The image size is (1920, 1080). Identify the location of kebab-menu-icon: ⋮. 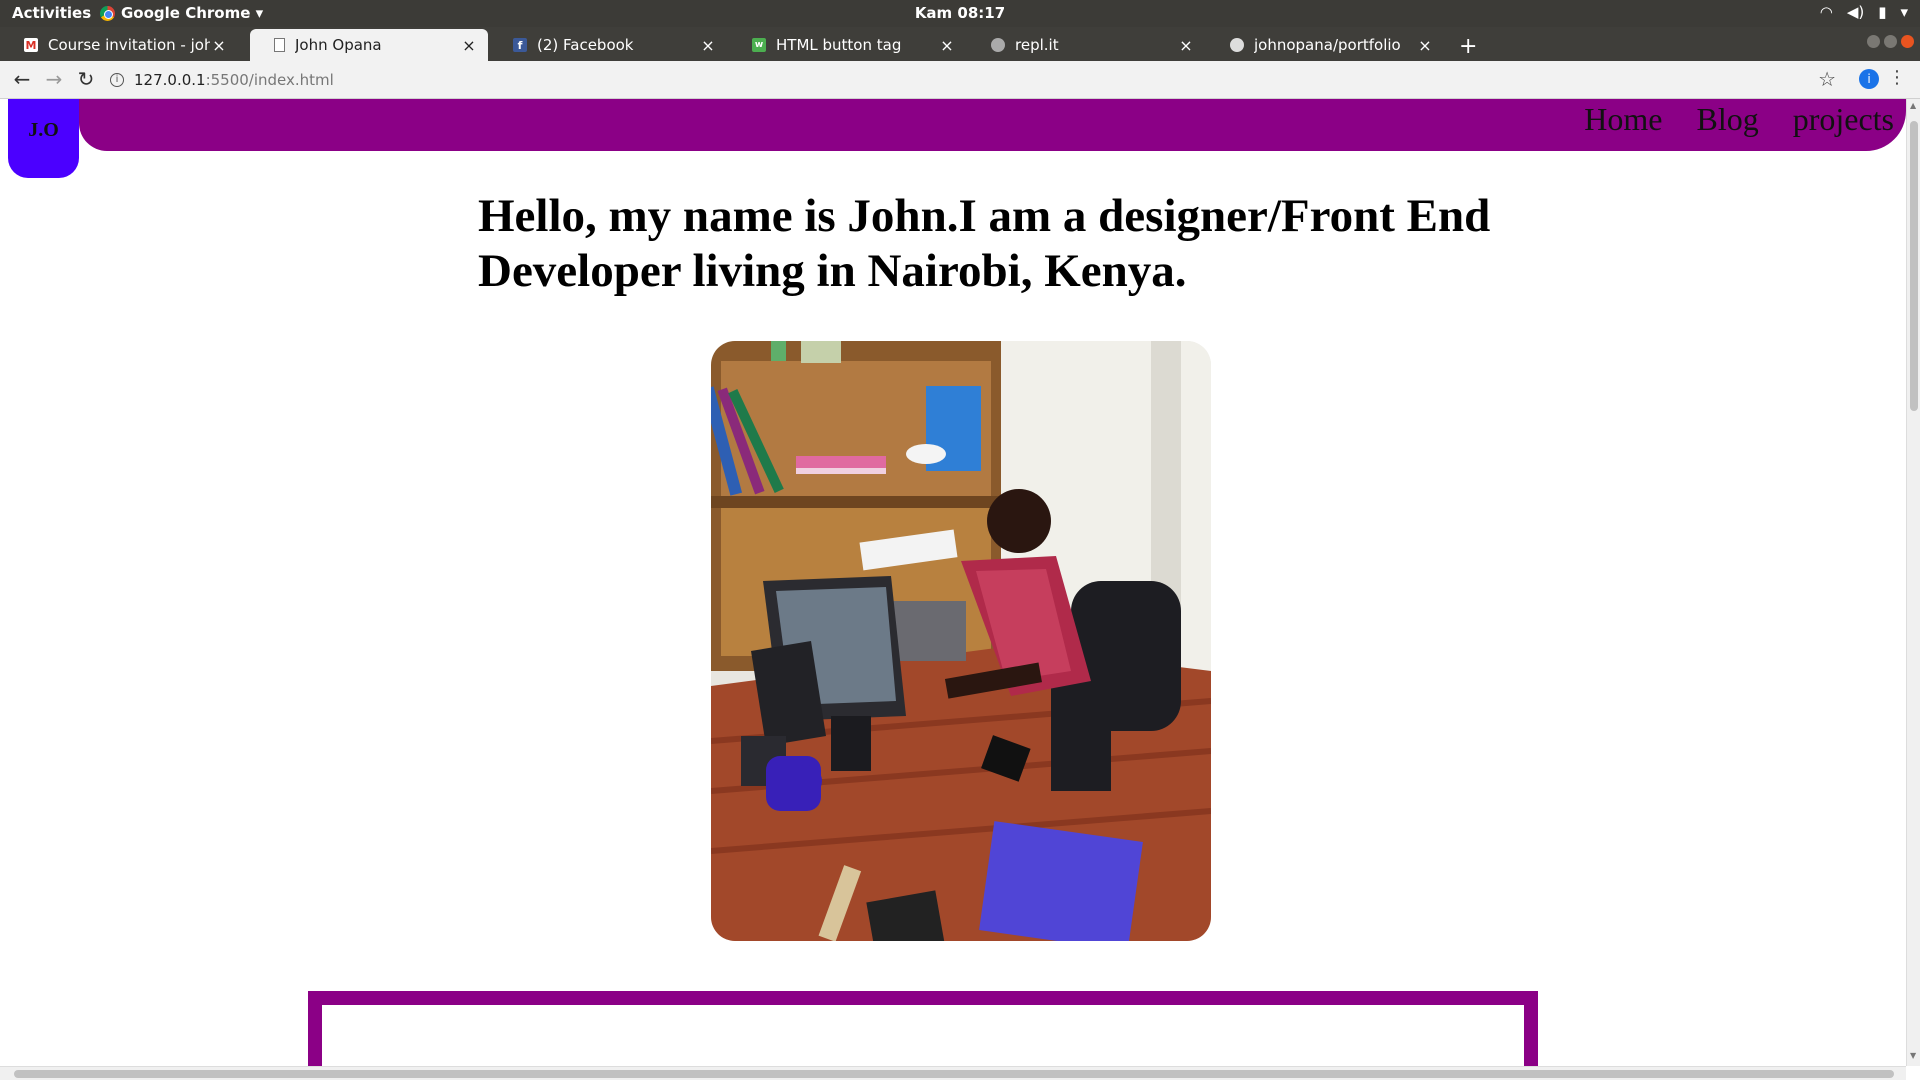
(1897, 77).